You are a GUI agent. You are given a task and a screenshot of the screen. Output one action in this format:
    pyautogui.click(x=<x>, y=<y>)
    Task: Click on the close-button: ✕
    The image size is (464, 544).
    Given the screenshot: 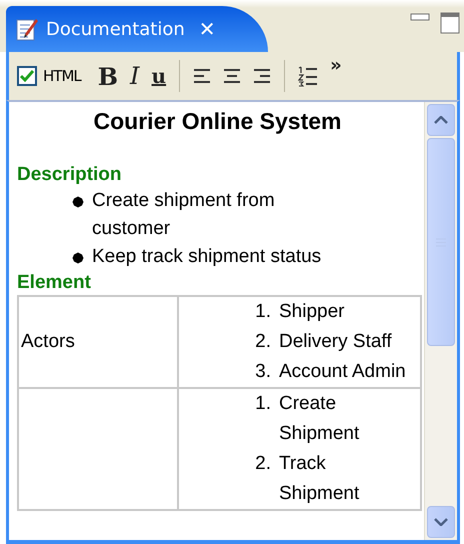 What is the action you would take?
    pyautogui.click(x=207, y=29)
    